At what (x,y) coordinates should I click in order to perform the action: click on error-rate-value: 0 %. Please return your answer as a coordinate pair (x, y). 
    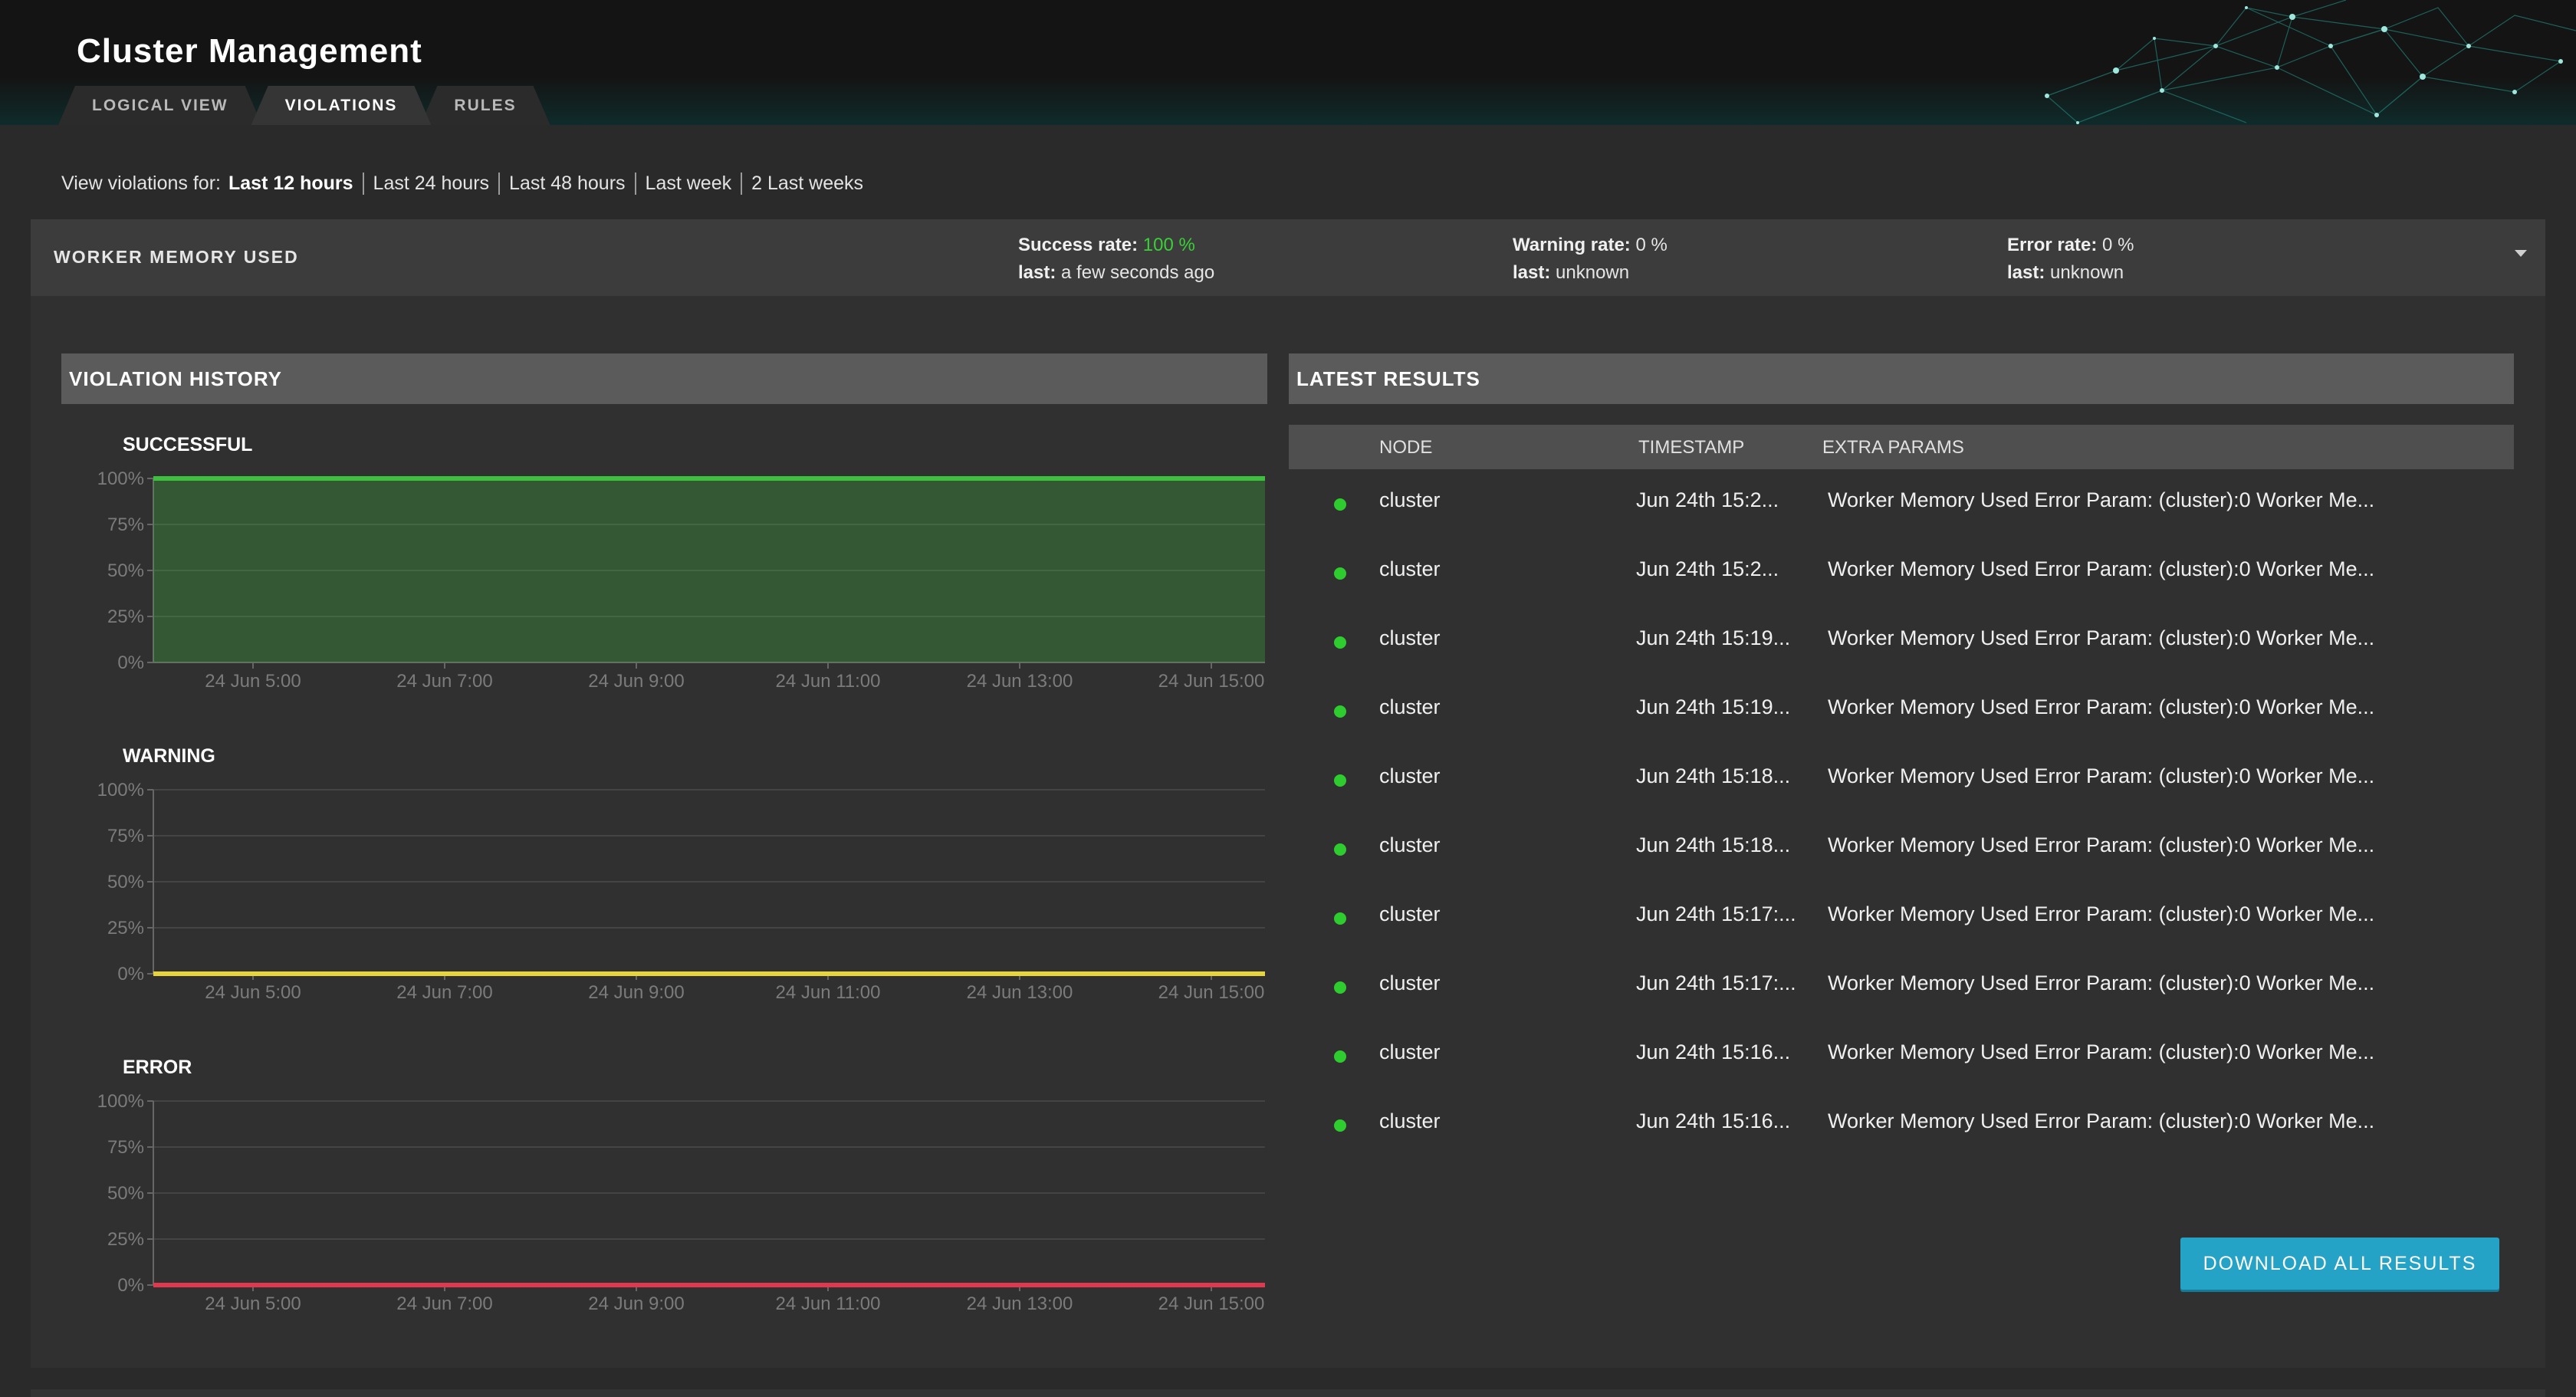
    Looking at the image, I should click on (2118, 245).